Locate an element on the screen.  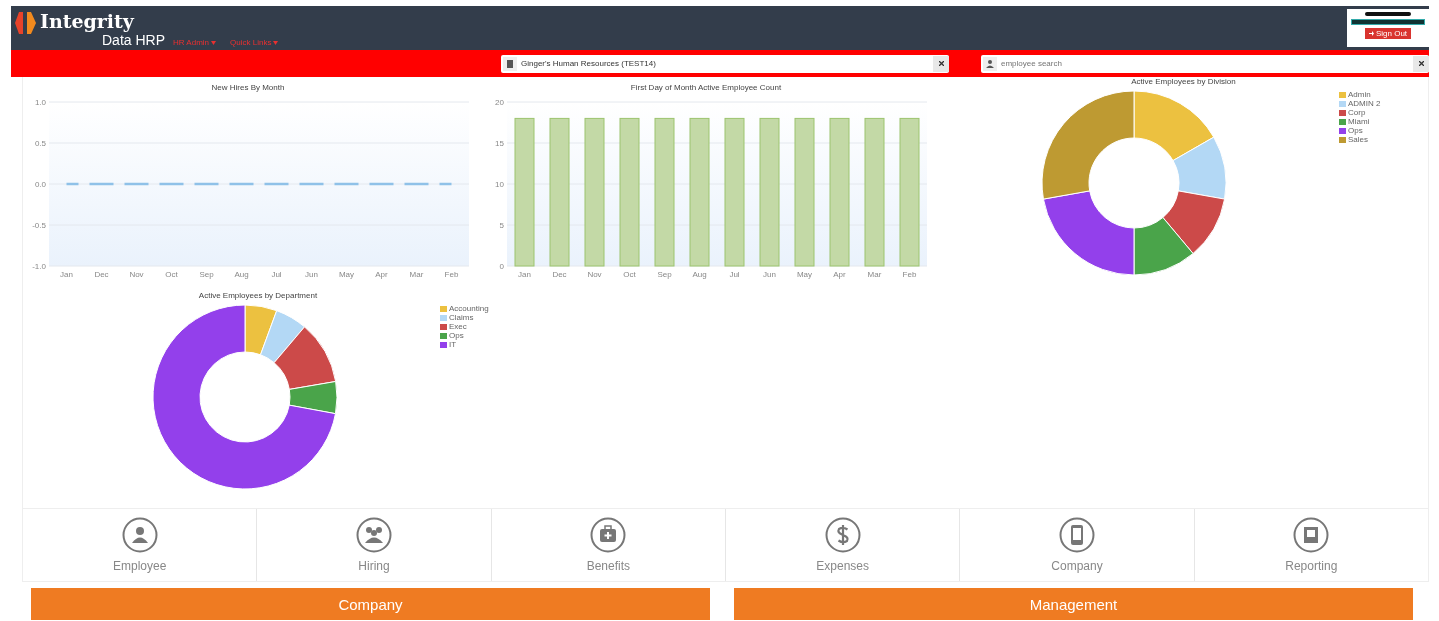
y-tick-label: 5 is located at coordinates (501, 225).